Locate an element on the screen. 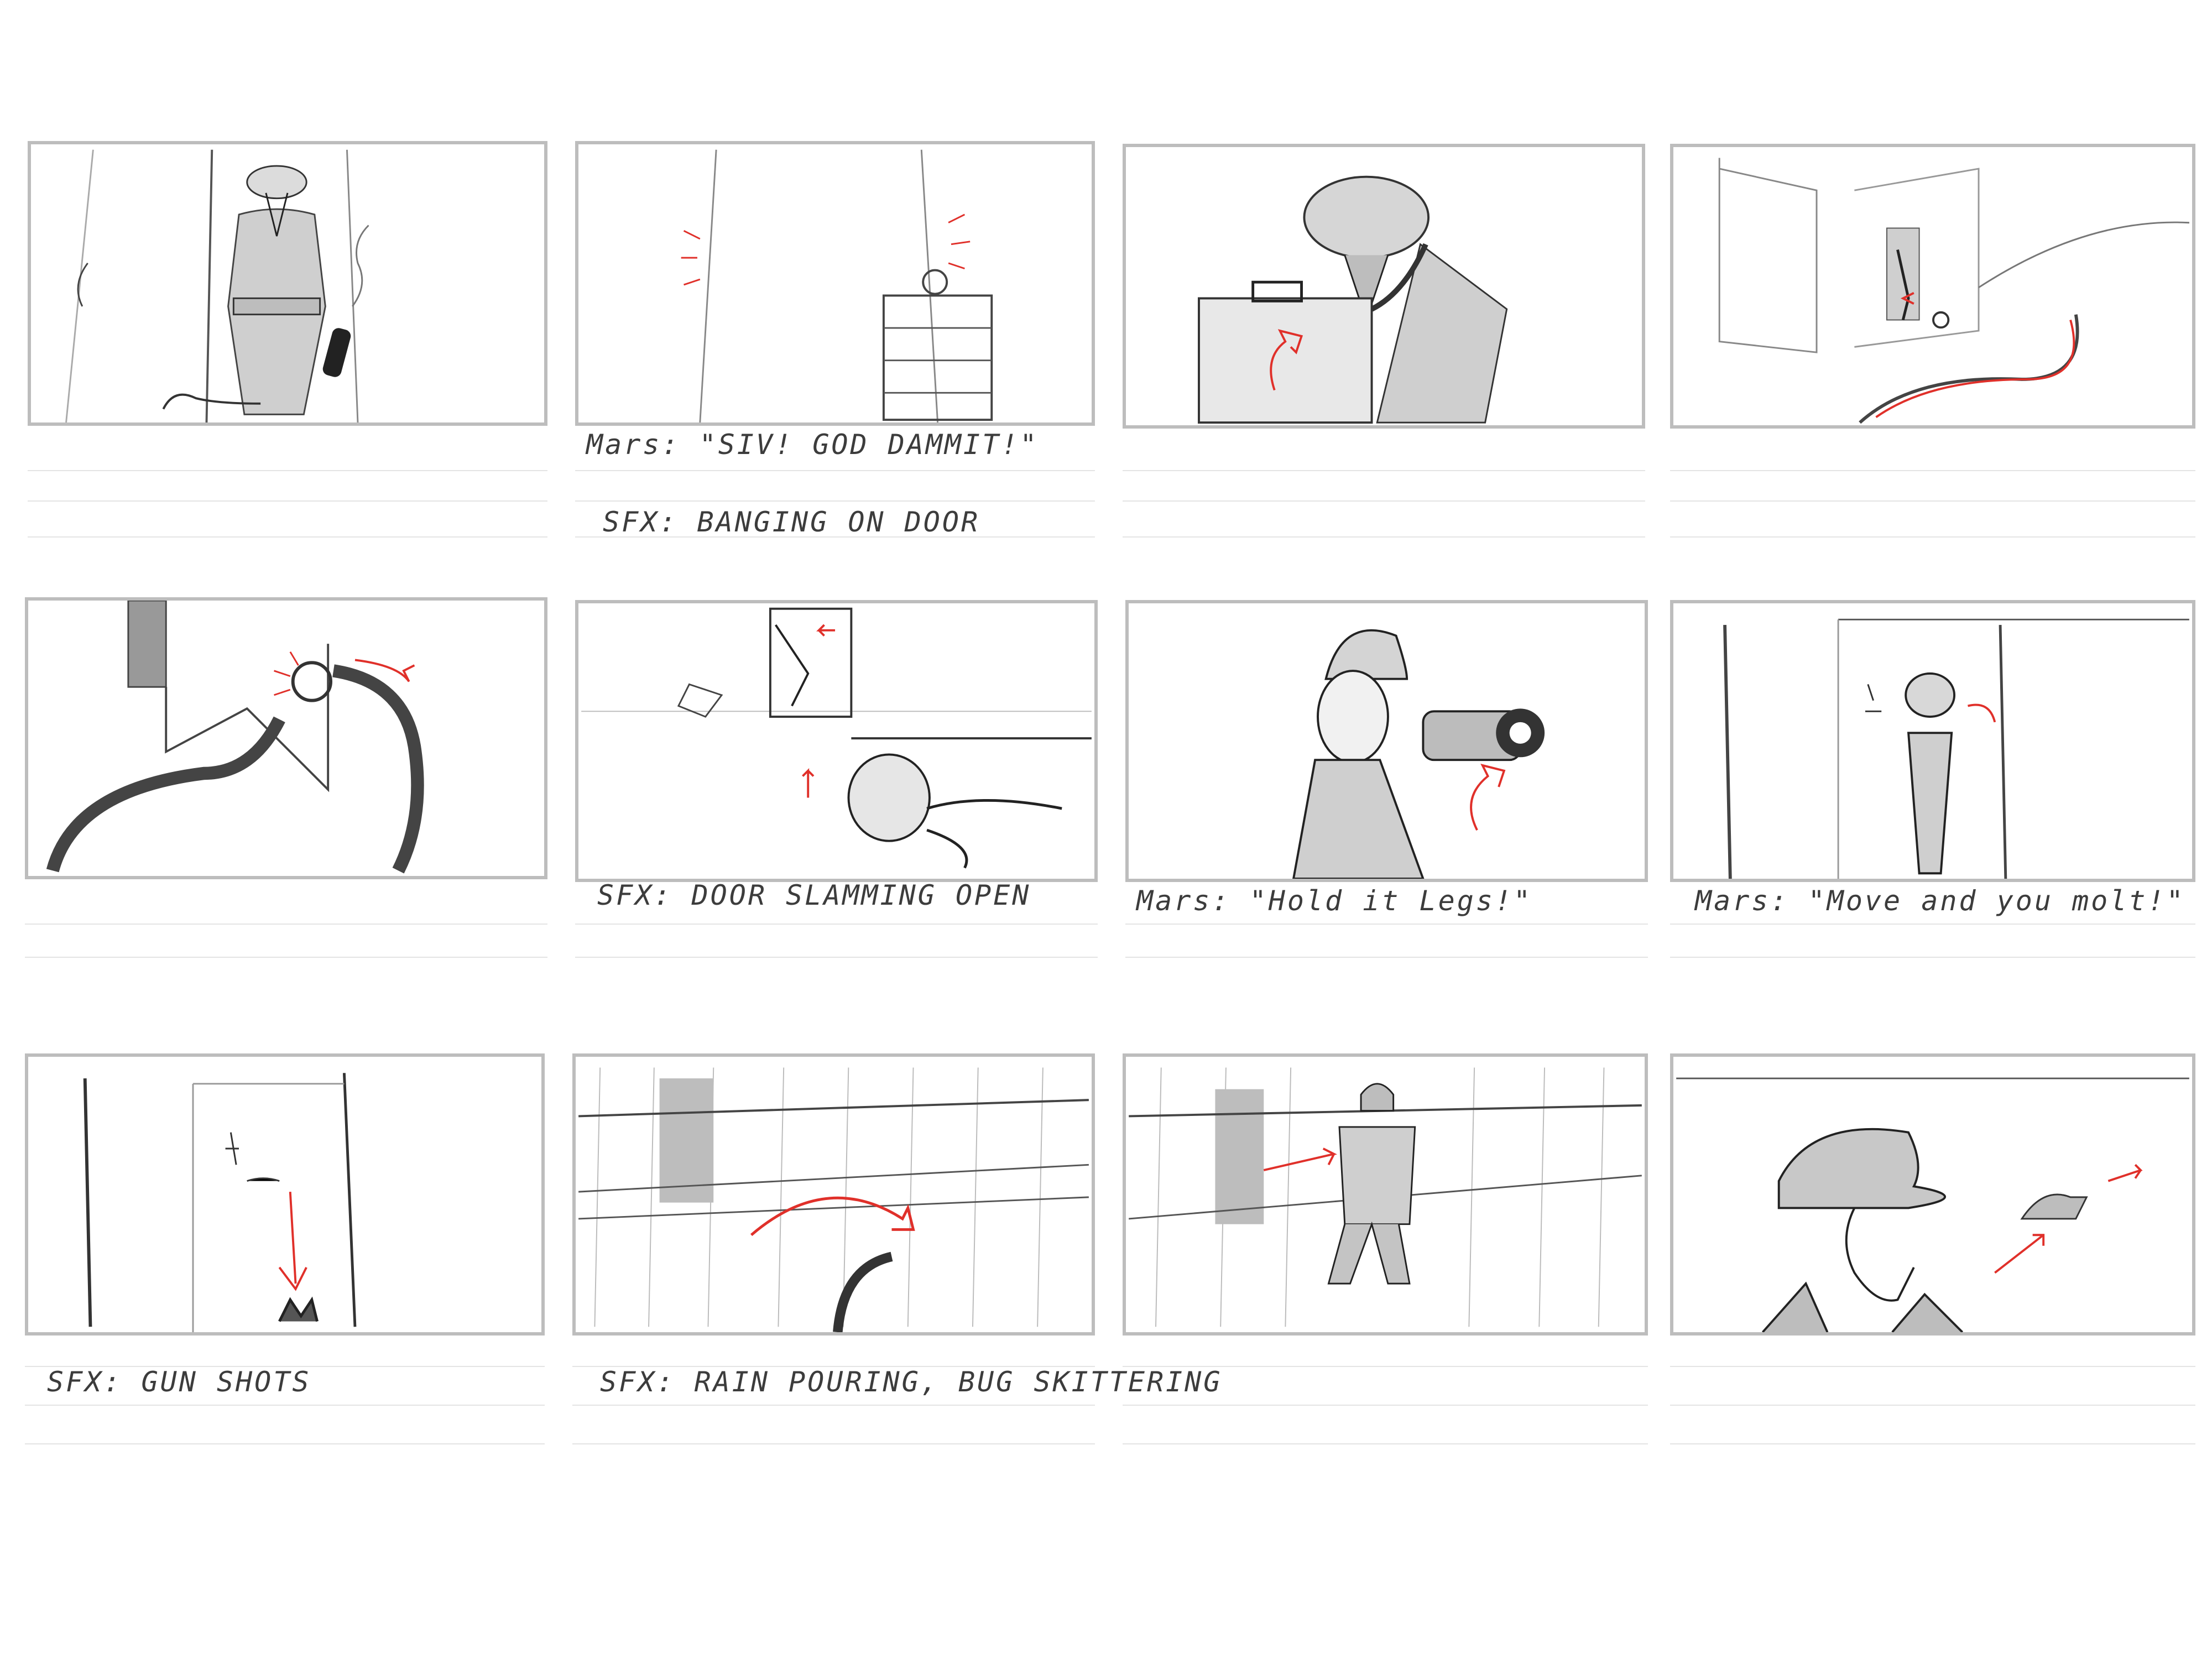  sketch-tail-closeup is located at coordinates (235, 737).